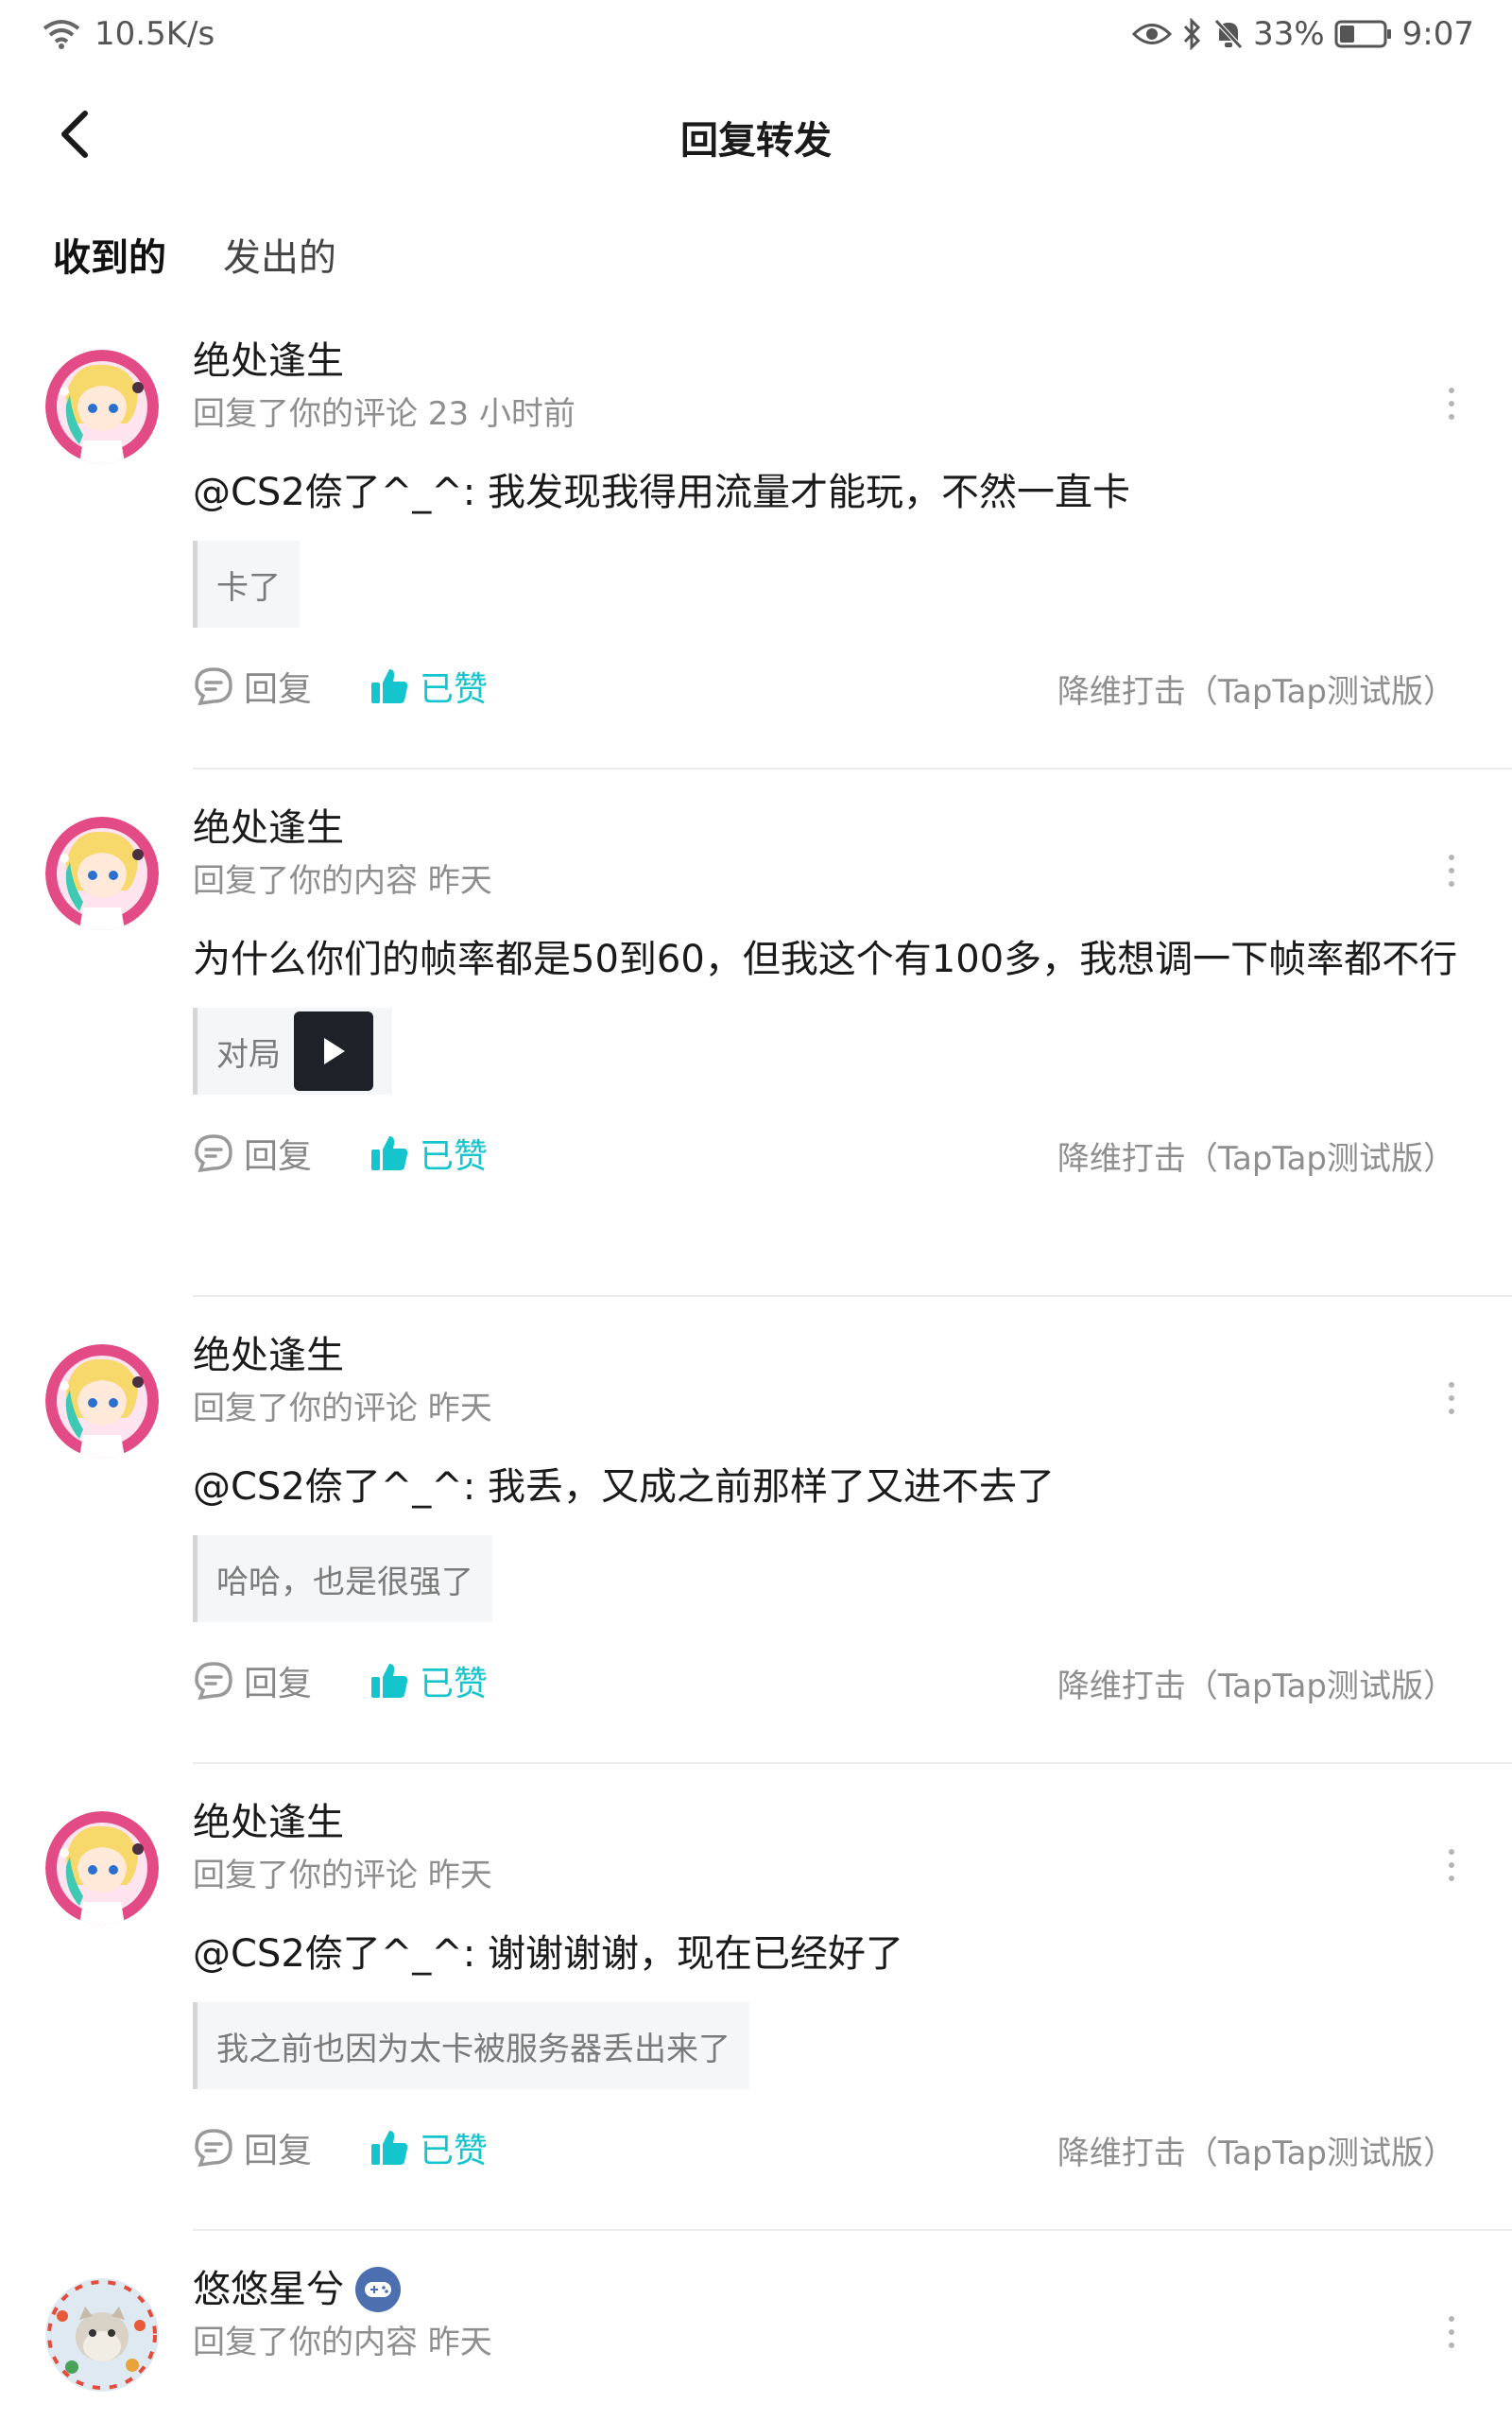 Image resolution: width=1512 pixels, height=2420 pixels. I want to click on clock: 9:07, so click(1437, 34).